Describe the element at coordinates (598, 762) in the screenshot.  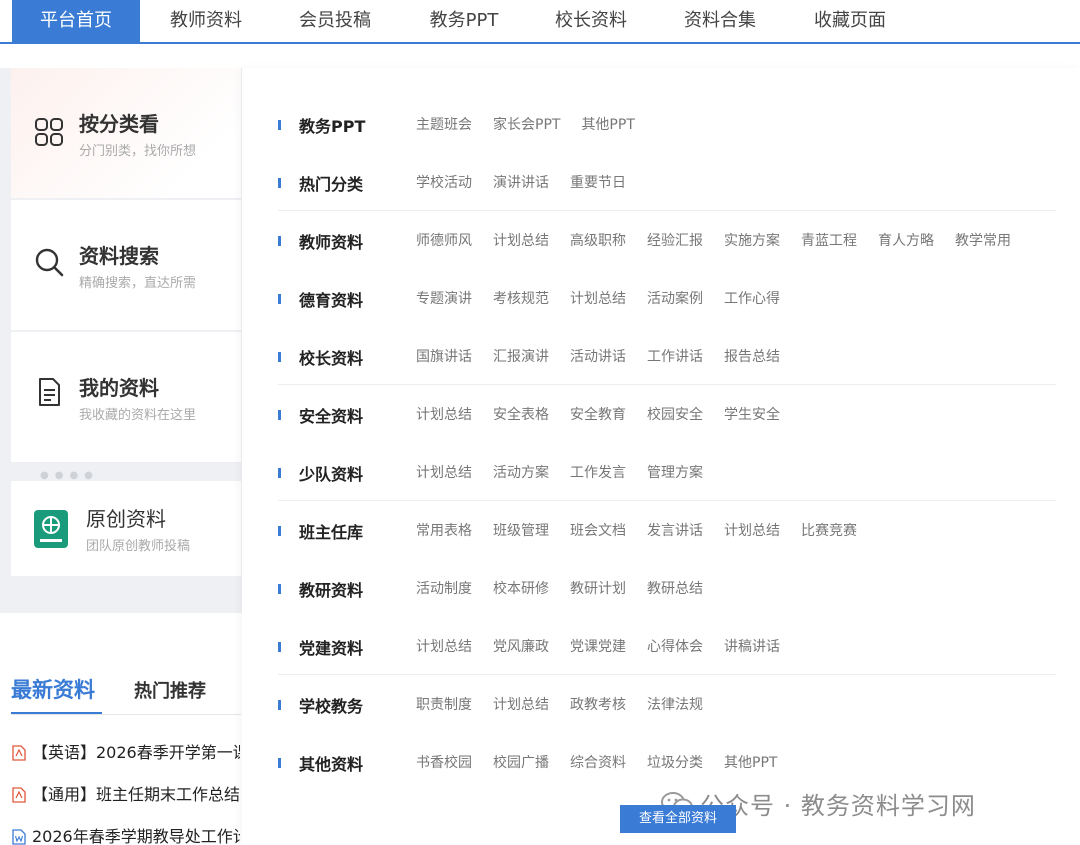
I see `category-link: 综合资料` at that location.